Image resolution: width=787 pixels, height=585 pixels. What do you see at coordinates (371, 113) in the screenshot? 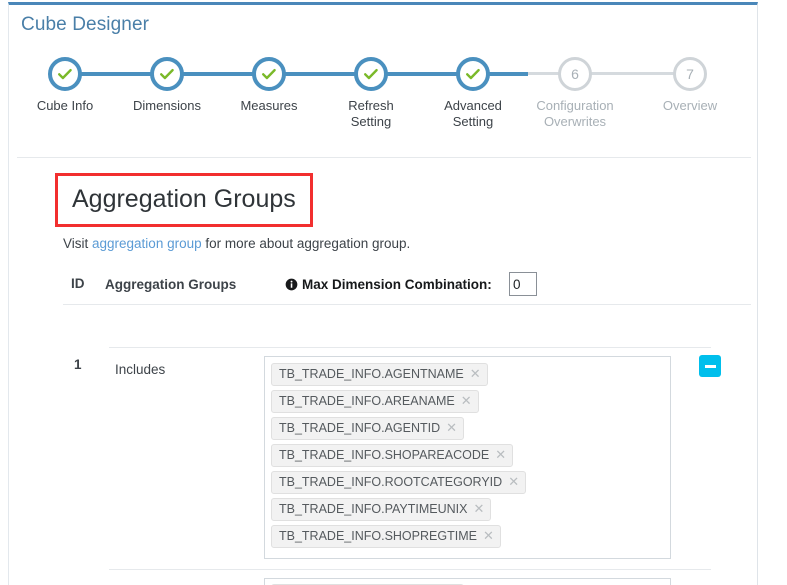
I see `step-label-4: Refresh Setting` at bounding box center [371, 113].